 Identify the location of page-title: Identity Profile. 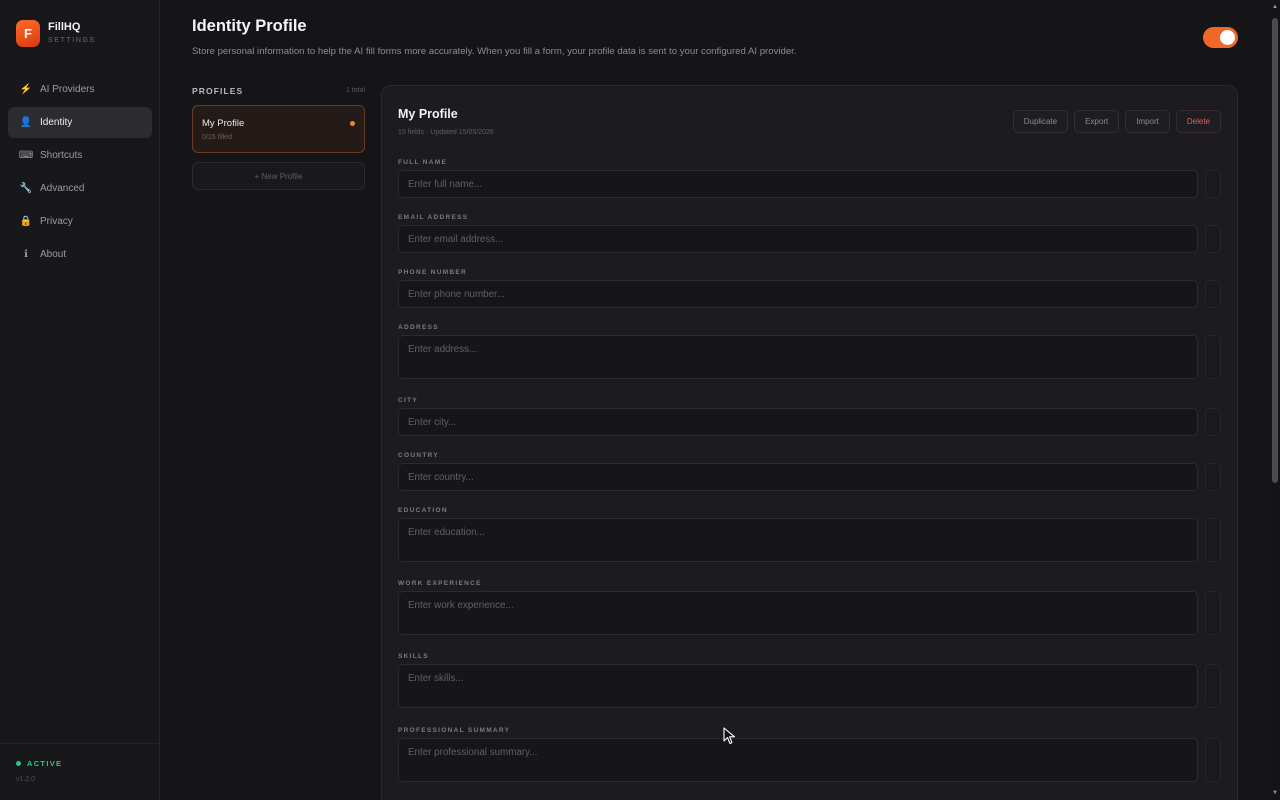
(249, 26).